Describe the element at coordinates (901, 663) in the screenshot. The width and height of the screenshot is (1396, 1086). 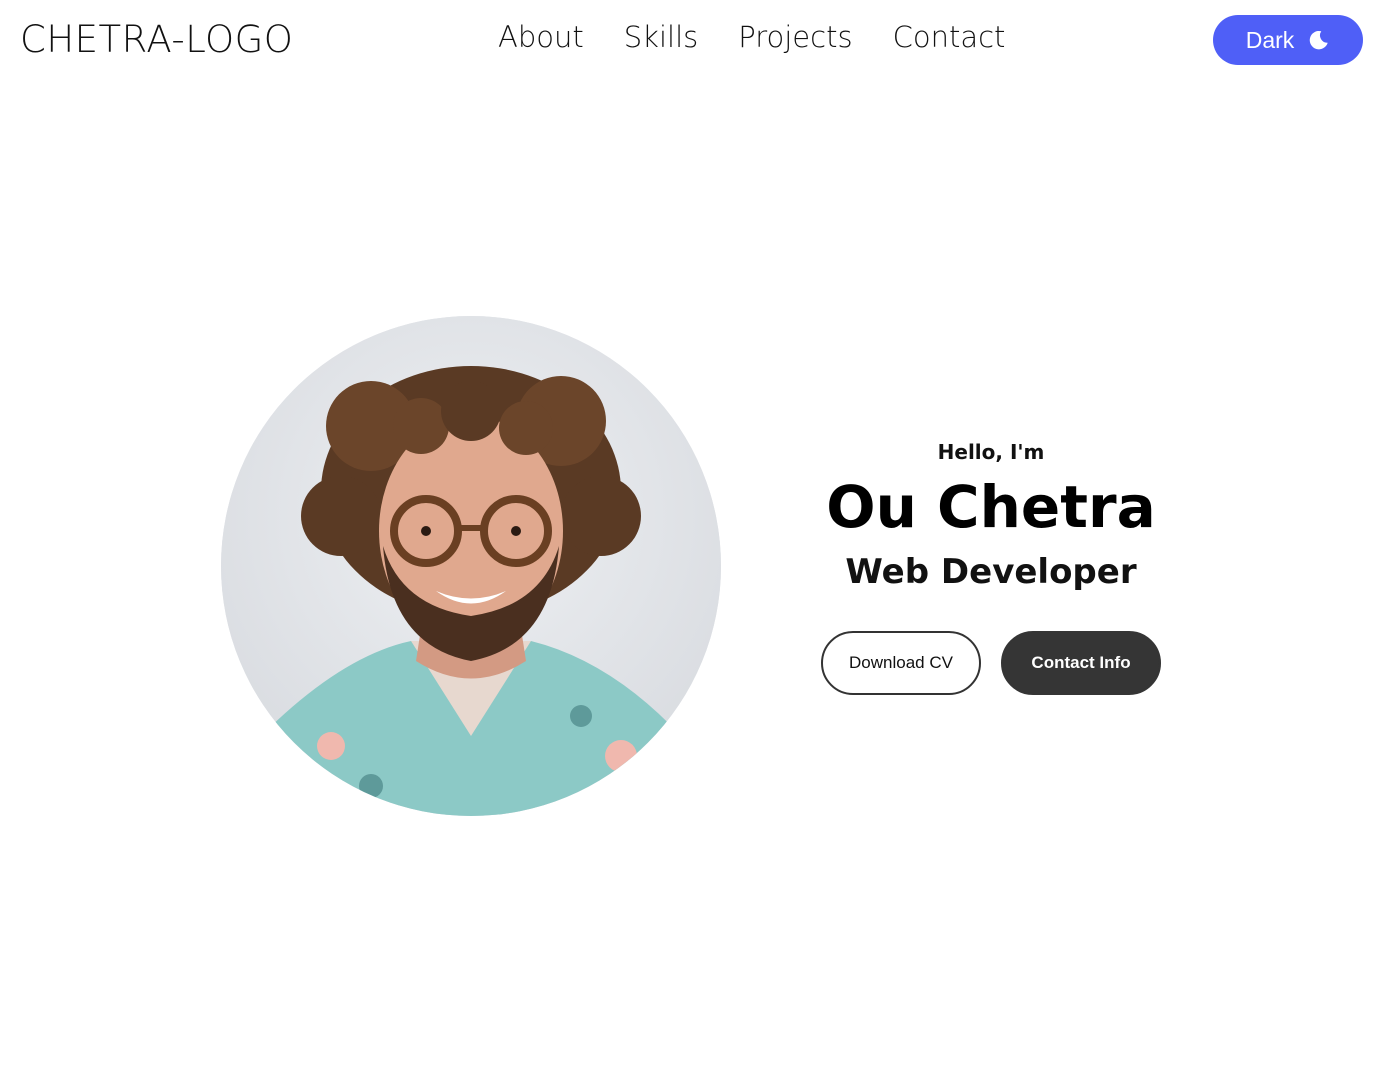
I see `download-cv-button: Download CV` at that location.